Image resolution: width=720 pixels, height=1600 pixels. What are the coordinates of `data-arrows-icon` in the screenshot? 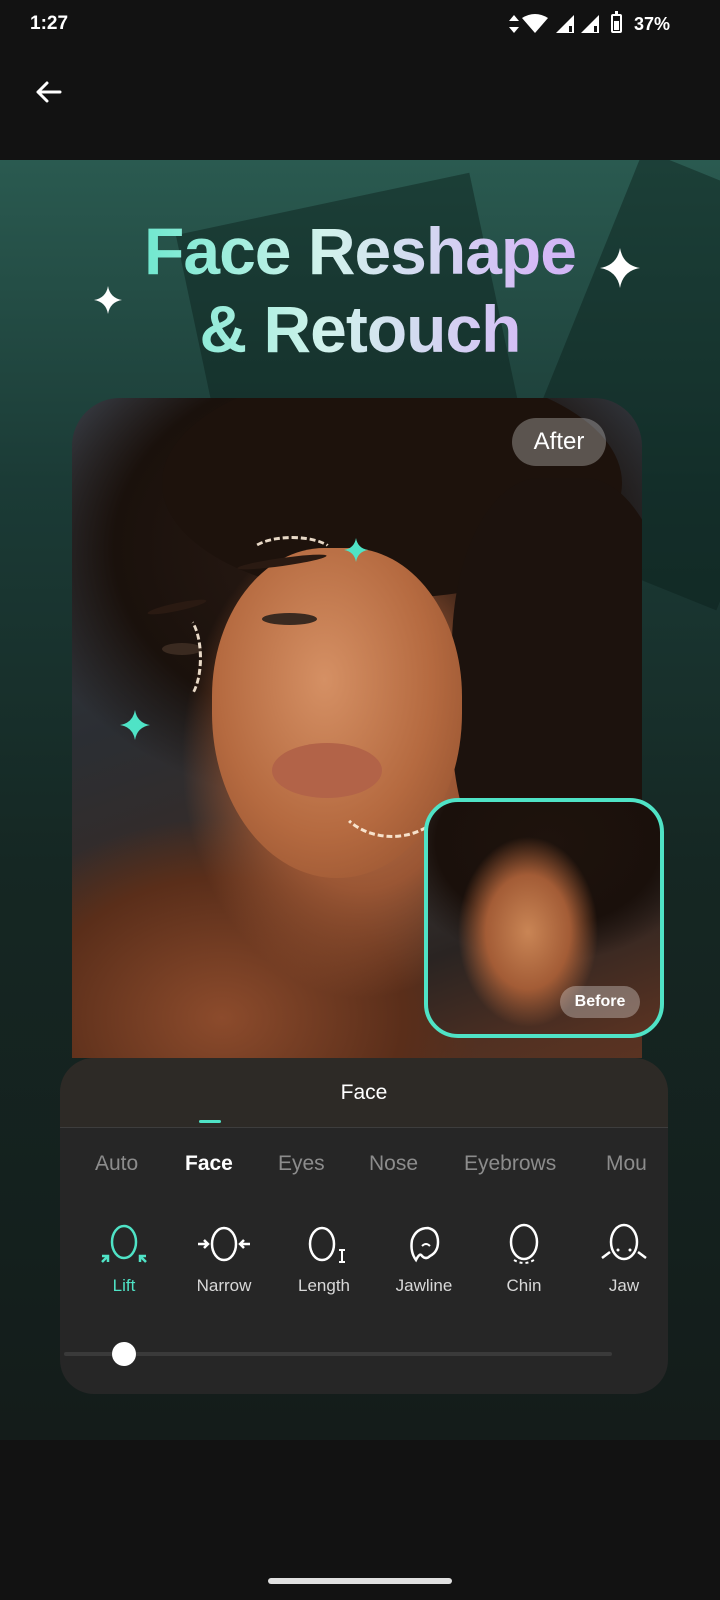 It's located at (514, 24).